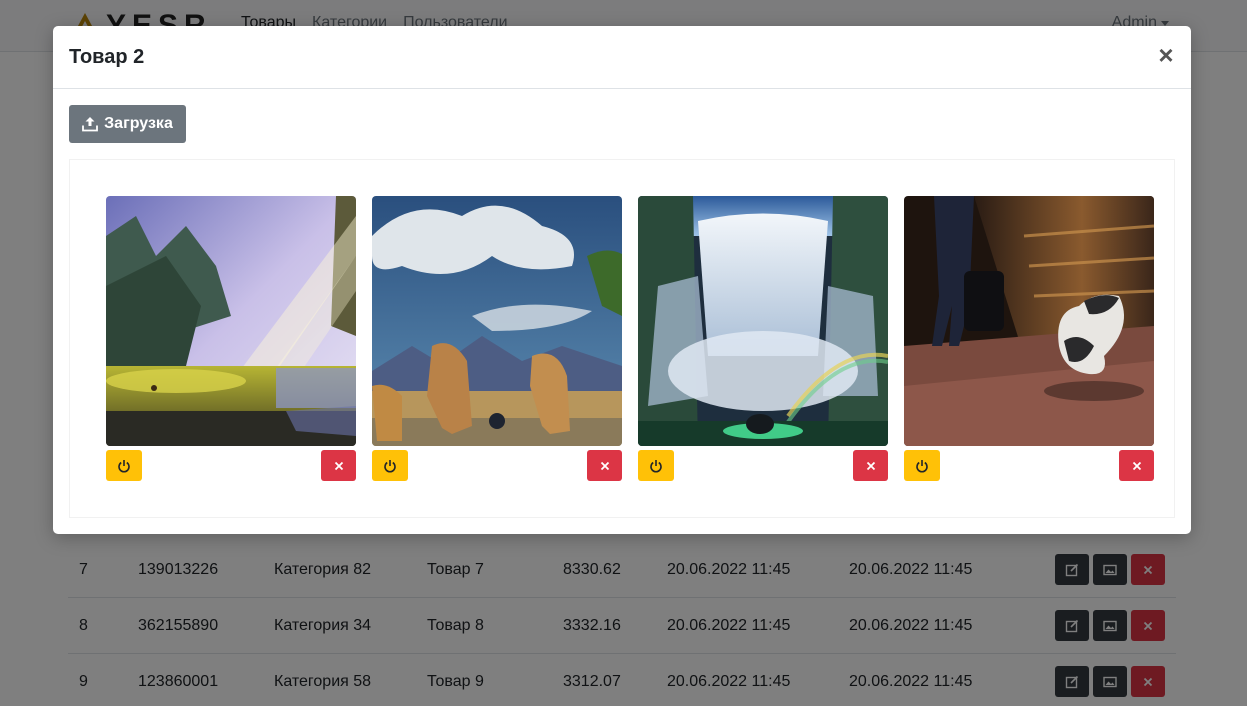 This screenshot has height=706, width=1247. What do you see at coordinates (107, 57) in the screenshot?
I see `modal-title: Товар 2` at bounding box center [107, 57].